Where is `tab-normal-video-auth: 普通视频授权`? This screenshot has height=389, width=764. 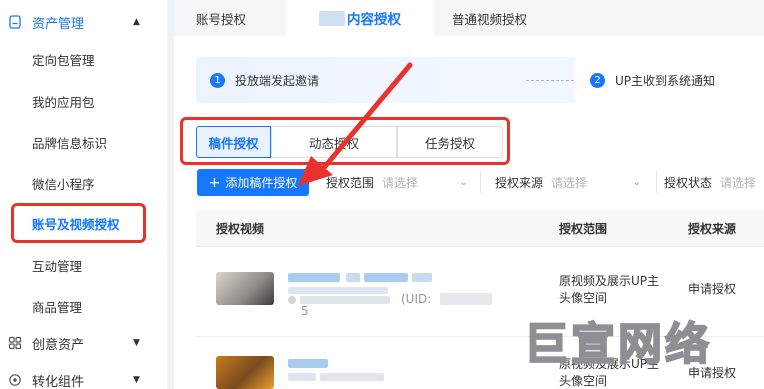 tab-normal-video-auth: 普通视频授权 is located at coordinates (489, 18).